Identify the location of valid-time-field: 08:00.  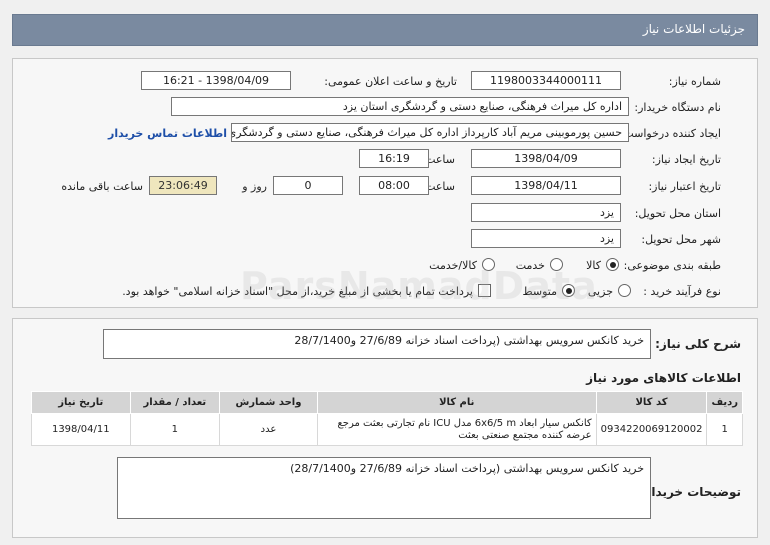
(394, 185).